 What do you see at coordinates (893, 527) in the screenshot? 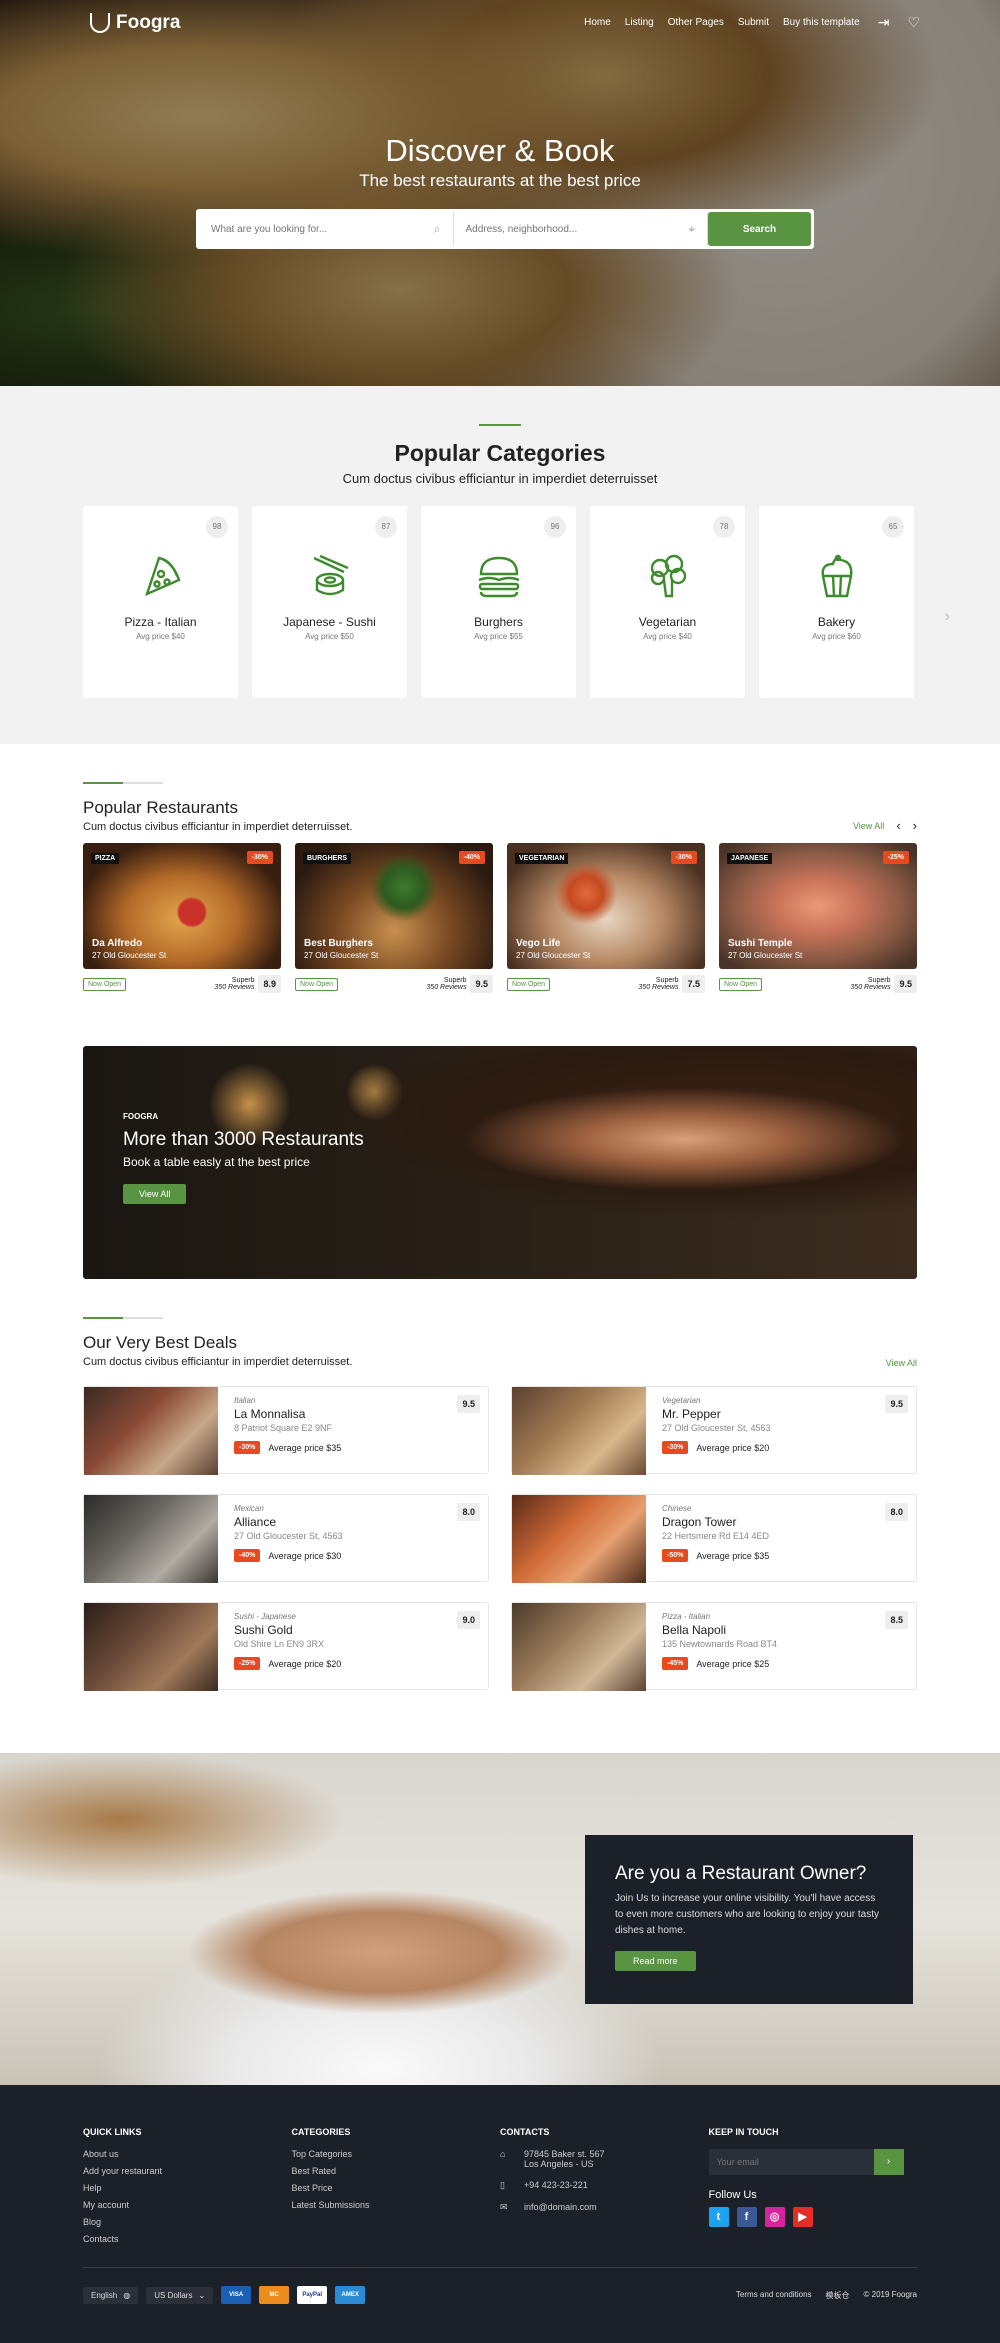
I see `category-count: 65` at bounding box center [893, 527].